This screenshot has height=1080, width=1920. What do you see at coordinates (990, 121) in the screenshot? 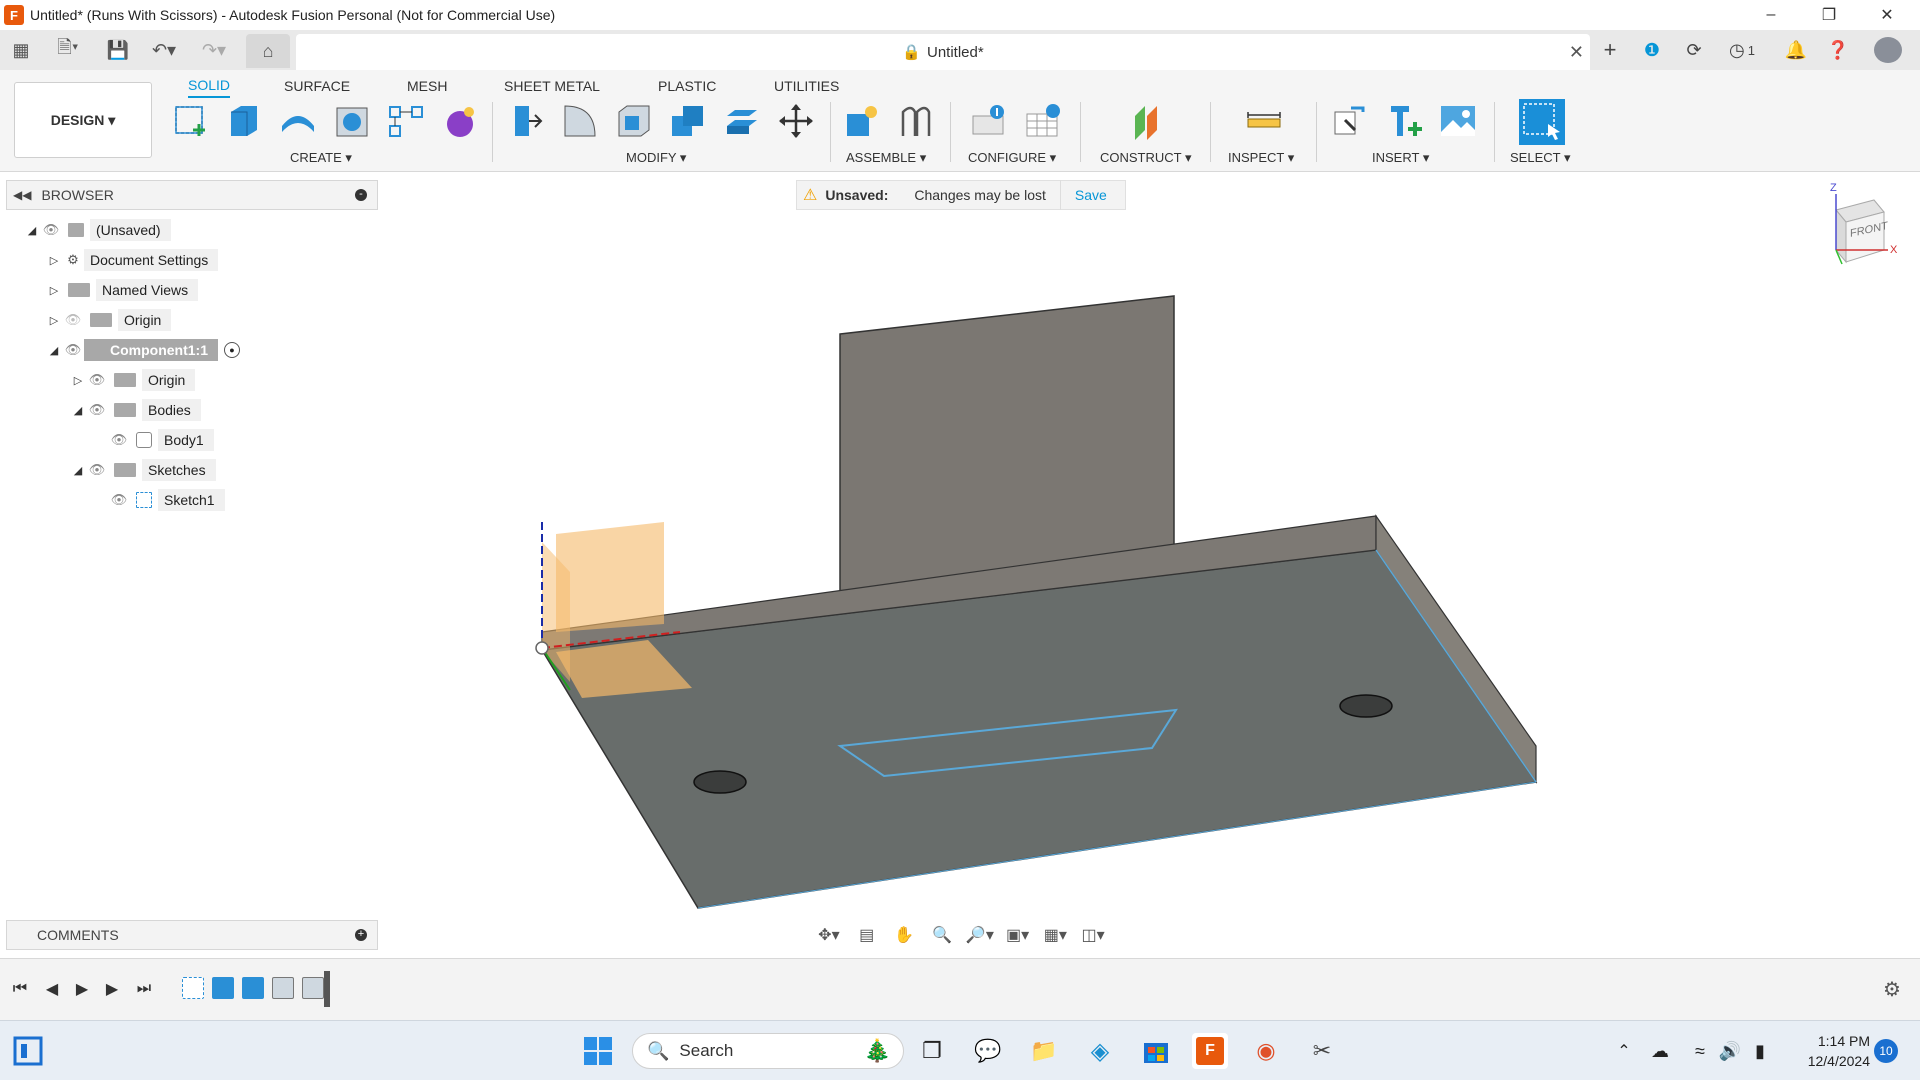
I see `configure-icon` at bounding box center [990, 121].